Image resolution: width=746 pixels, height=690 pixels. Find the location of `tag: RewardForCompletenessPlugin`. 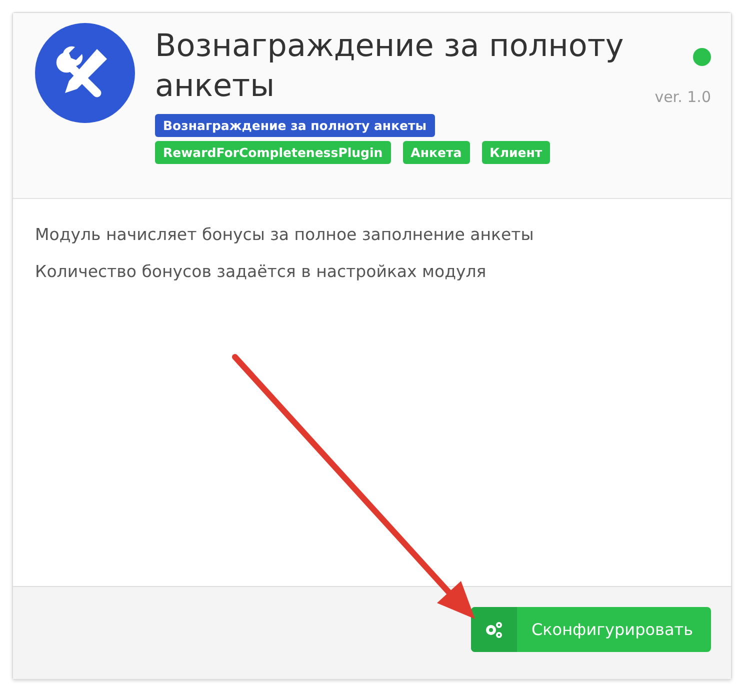

tag: RewardForCompletenessPlugin is located at coordinates (273, 152).